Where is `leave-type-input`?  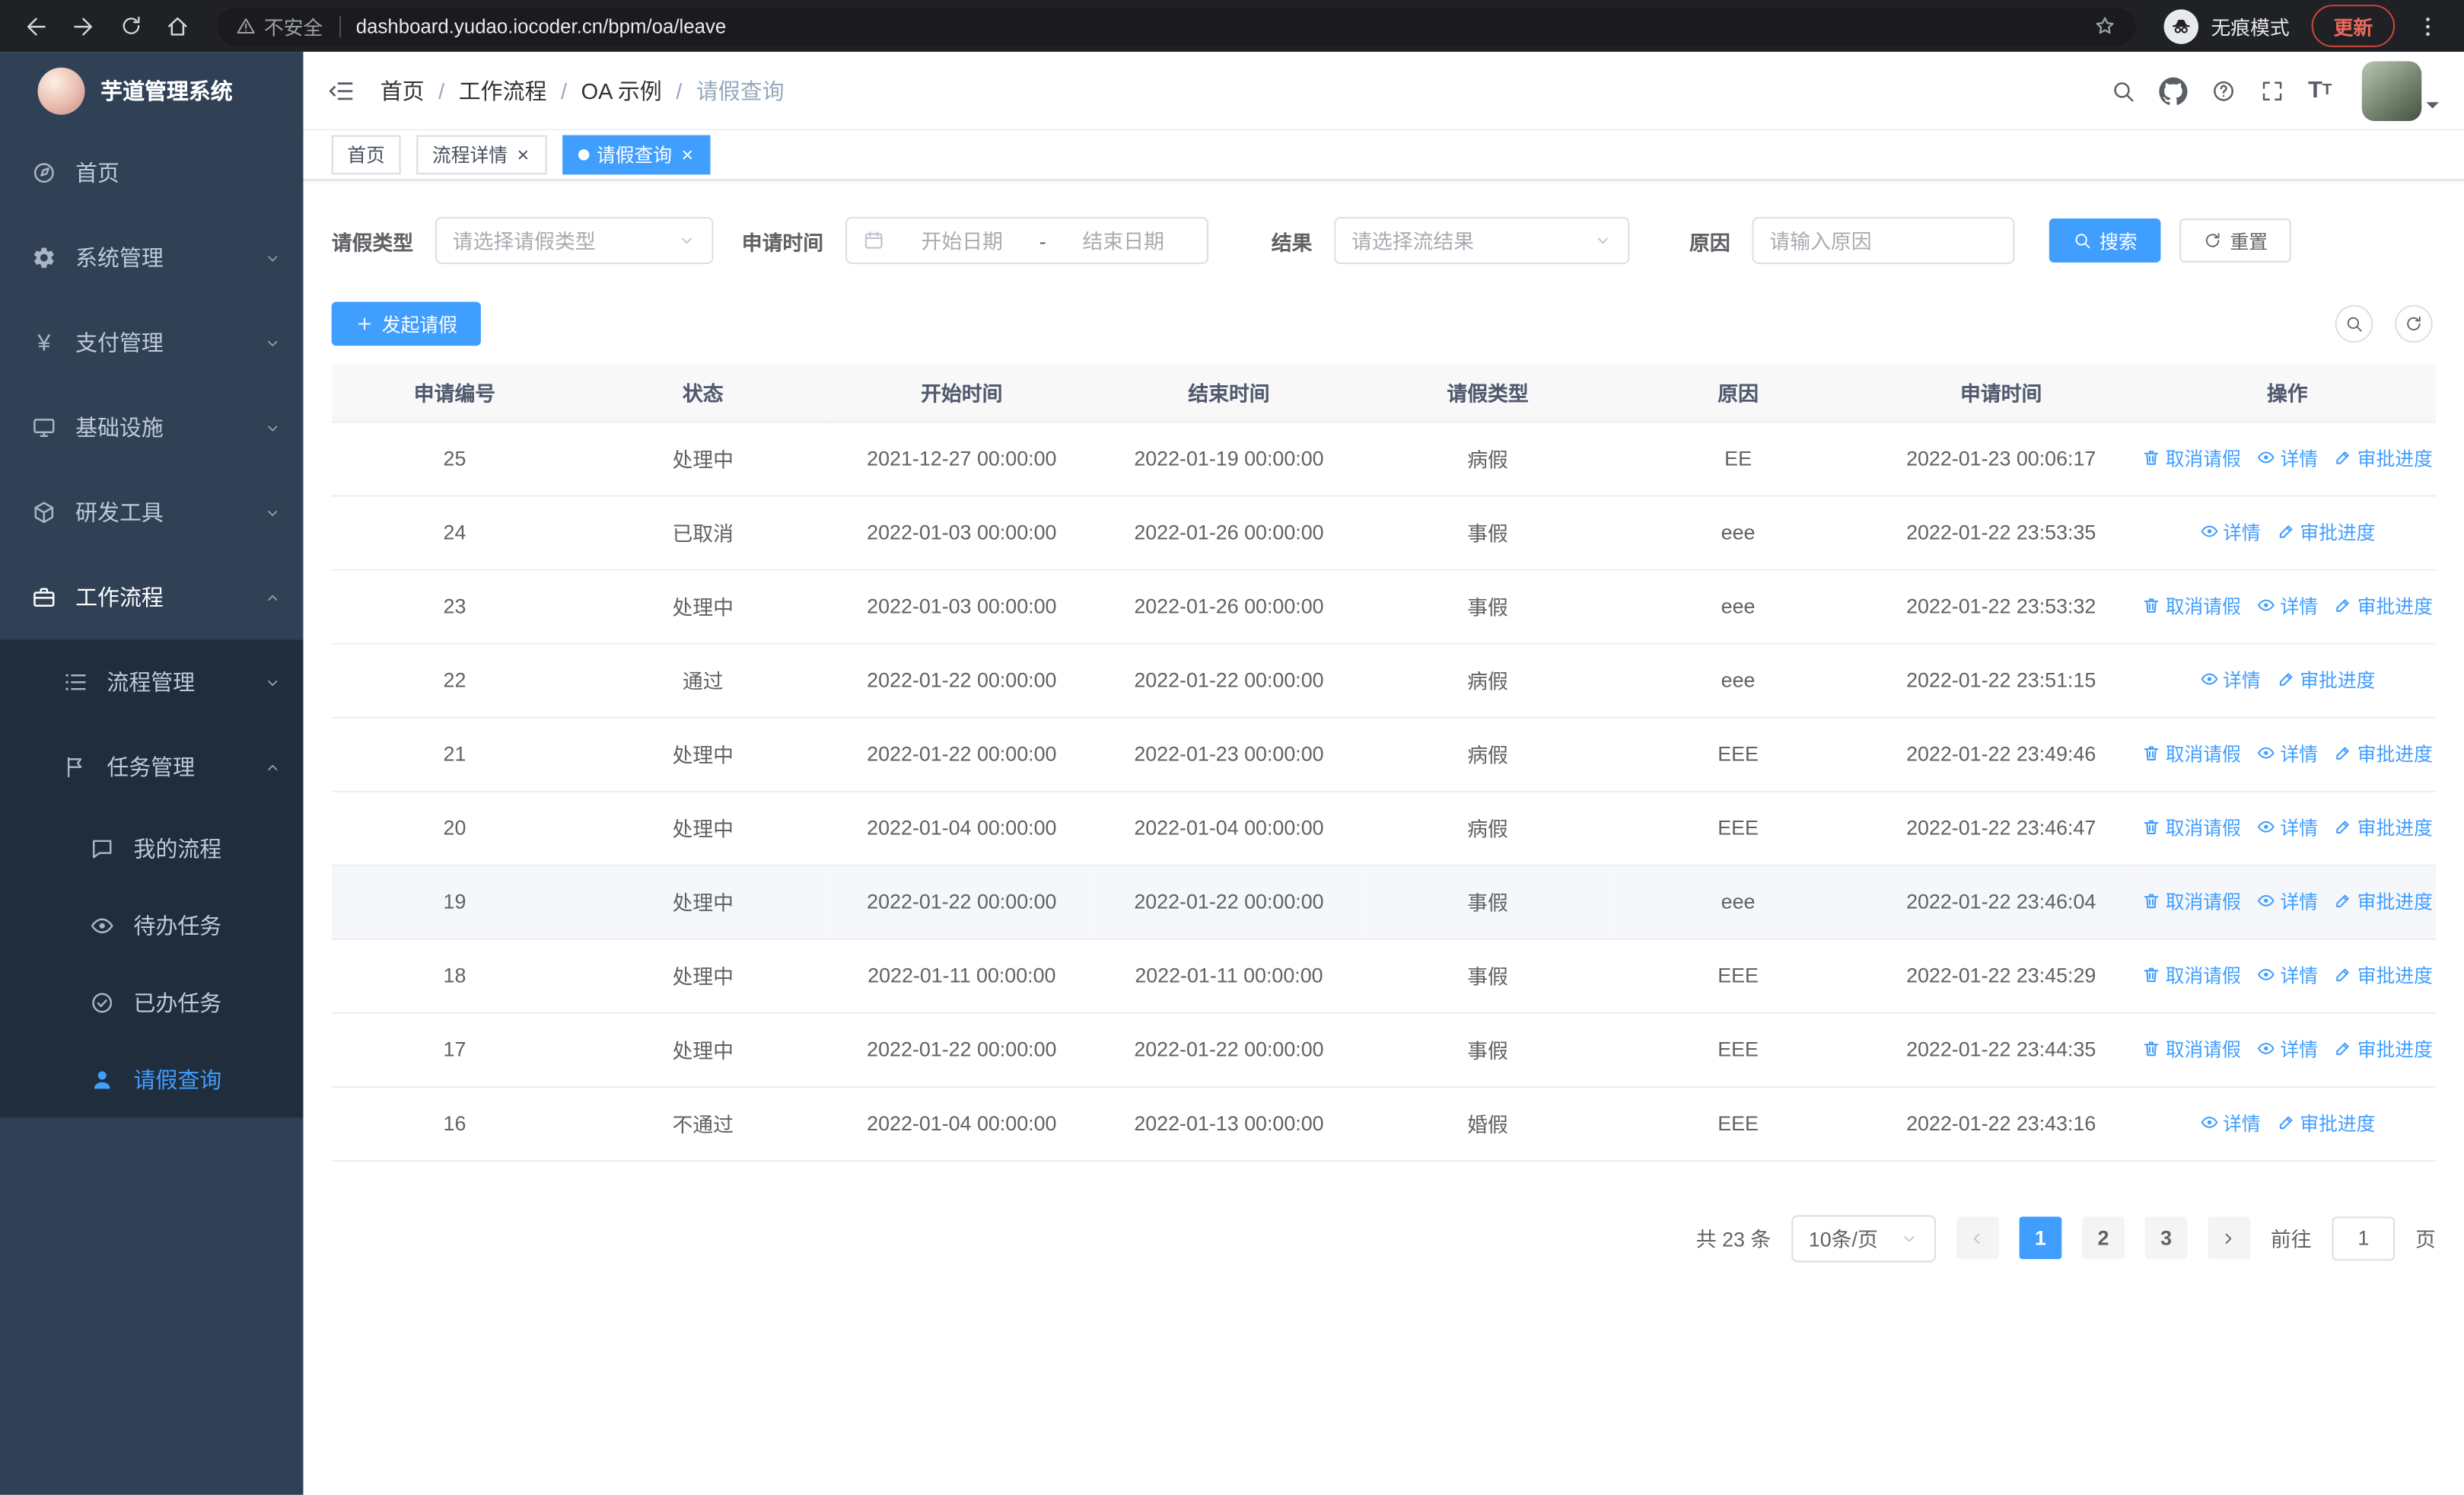 leave-type-input is located at coordinates (560, 240).